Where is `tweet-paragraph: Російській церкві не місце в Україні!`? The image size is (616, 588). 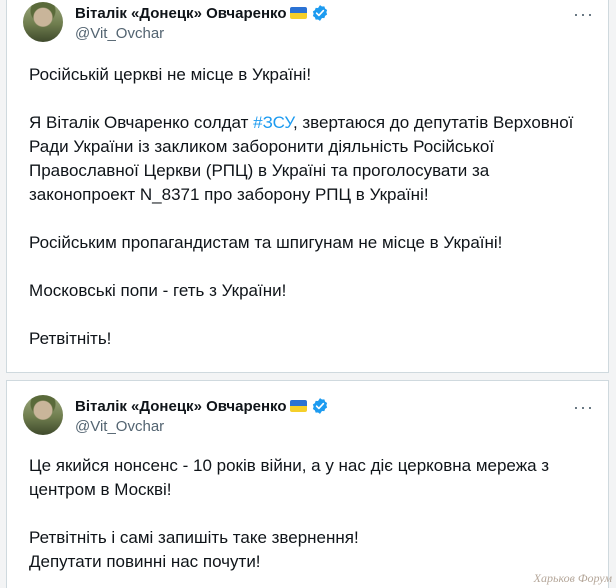 tweet-paragraph: Російській церкві не місце в Україні! is located at coordinates (170, 74).